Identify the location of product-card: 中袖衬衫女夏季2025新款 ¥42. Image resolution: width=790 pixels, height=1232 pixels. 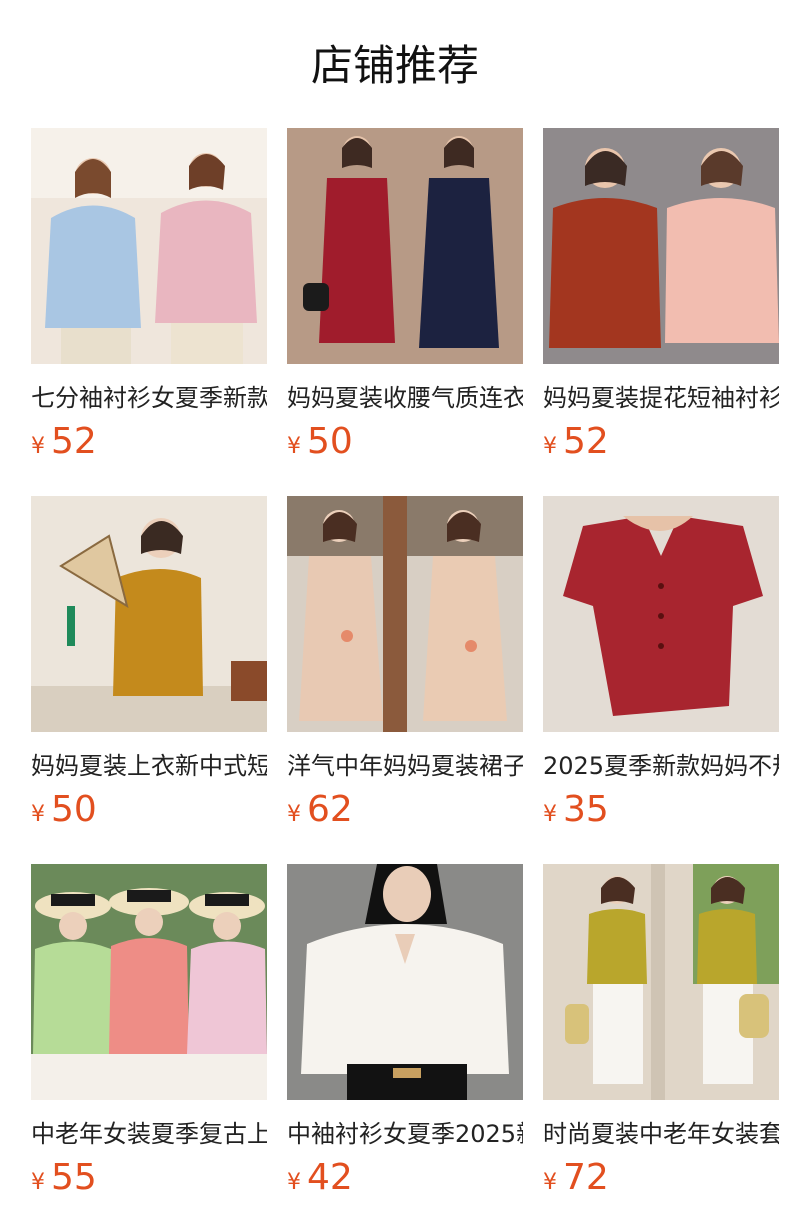
(405, 1035).